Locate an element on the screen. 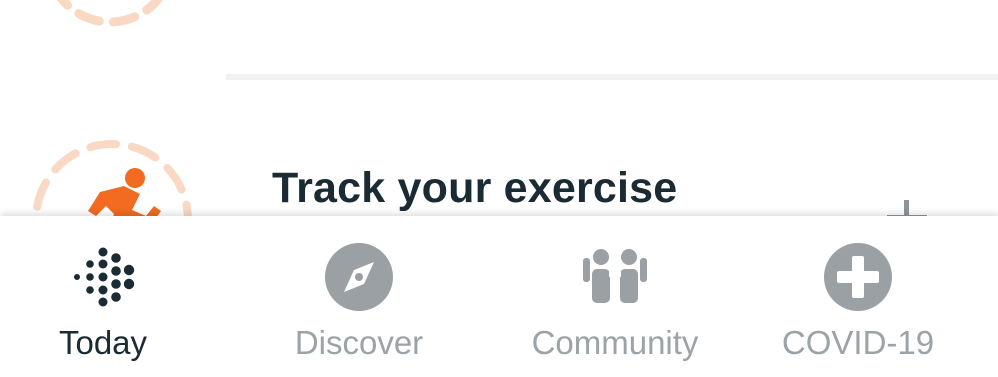  card-title: Track your exercise is located at coordinates (475, 188).